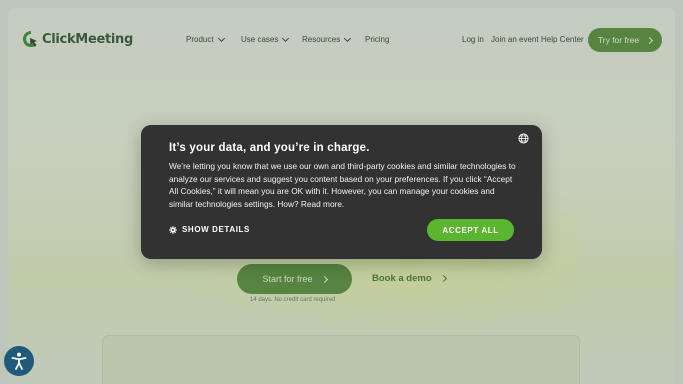  What do you see at coordinates (287, 279) in the screenshot?
I see `start-for-free-label: Start for free` at bounding box center [287, 279].